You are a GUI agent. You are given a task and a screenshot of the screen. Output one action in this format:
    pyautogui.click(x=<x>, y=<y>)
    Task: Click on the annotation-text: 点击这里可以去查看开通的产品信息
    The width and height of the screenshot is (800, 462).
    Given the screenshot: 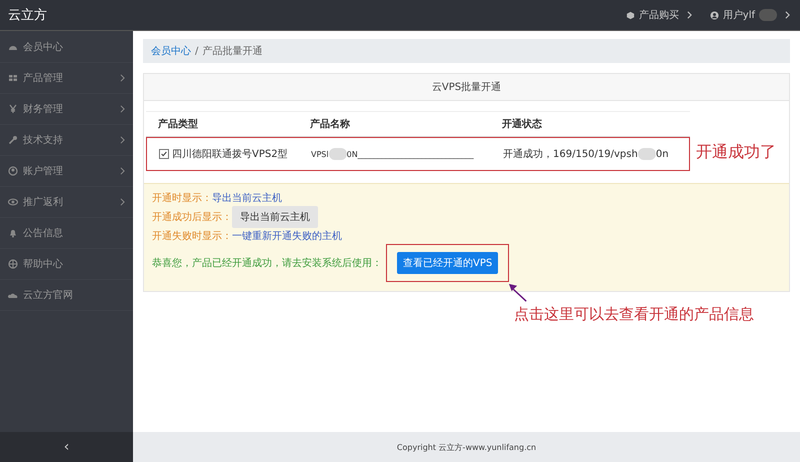 What is the action you would take?
    pyautogui.click(x=634, y=314)
    